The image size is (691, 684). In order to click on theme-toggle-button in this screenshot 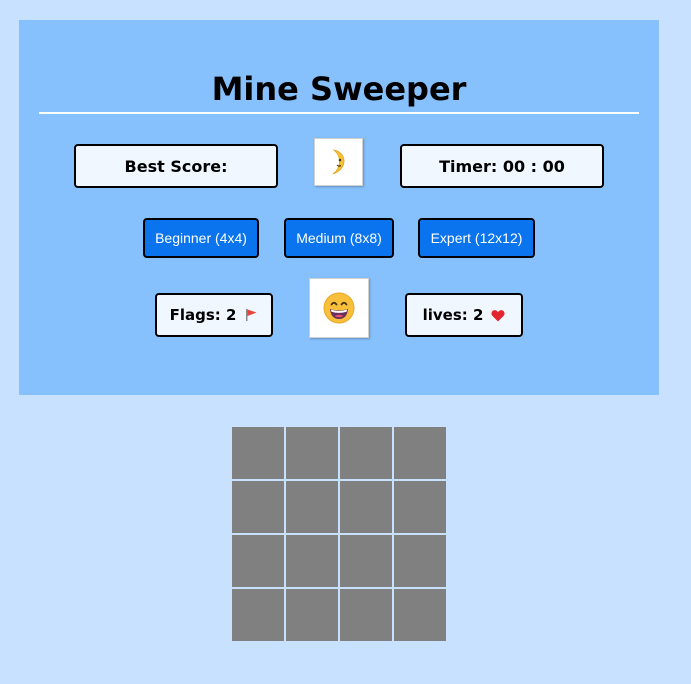, I will do `click(338, 162)`.